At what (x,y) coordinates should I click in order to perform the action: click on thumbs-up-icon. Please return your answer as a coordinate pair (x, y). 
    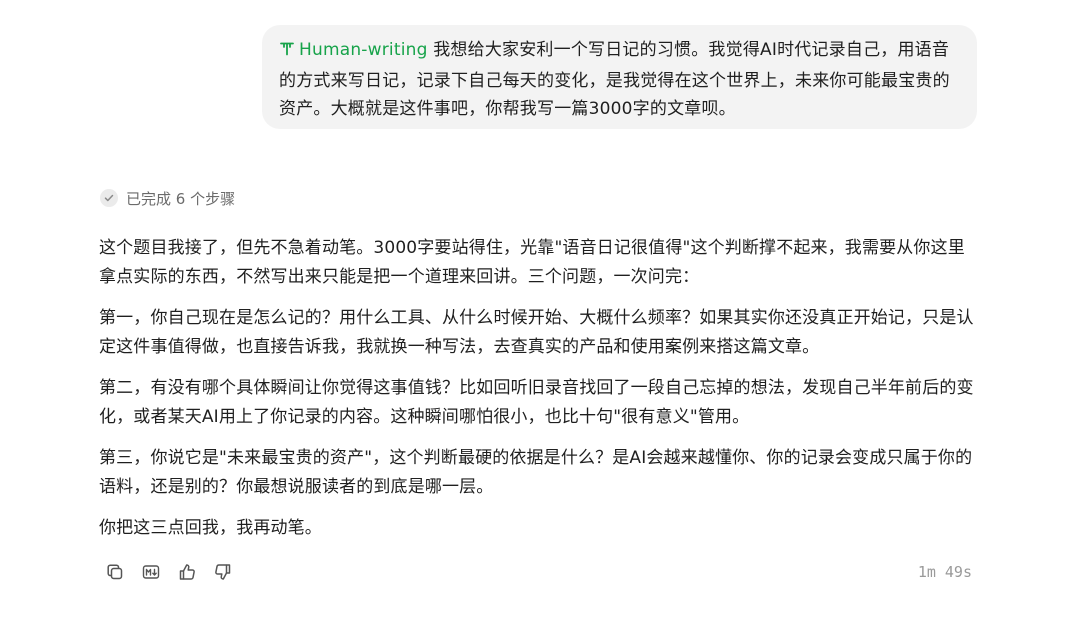
    Looking at the image, I should click on (187, 572).